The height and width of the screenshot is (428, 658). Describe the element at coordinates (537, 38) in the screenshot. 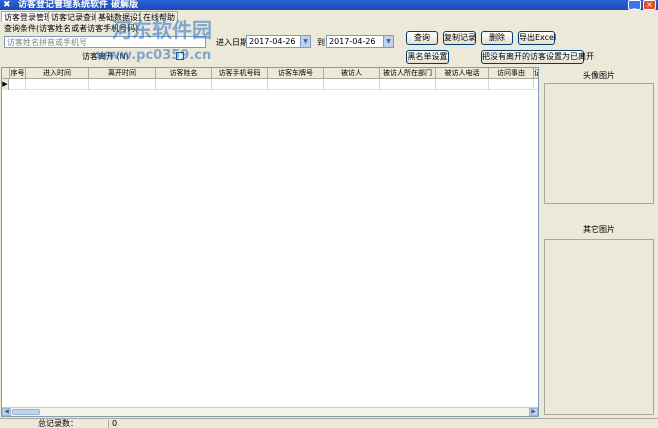

I see `export-excel-button: 导出Excel` at that location.